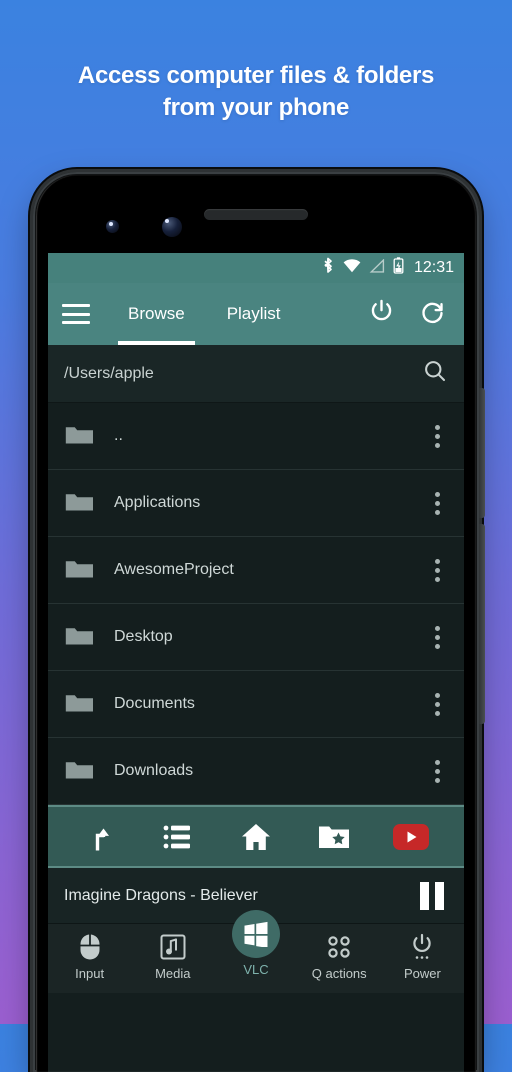 This screenshot has width=512, height=1072. I want to click on parent-directory-icon, so click(101, 837).